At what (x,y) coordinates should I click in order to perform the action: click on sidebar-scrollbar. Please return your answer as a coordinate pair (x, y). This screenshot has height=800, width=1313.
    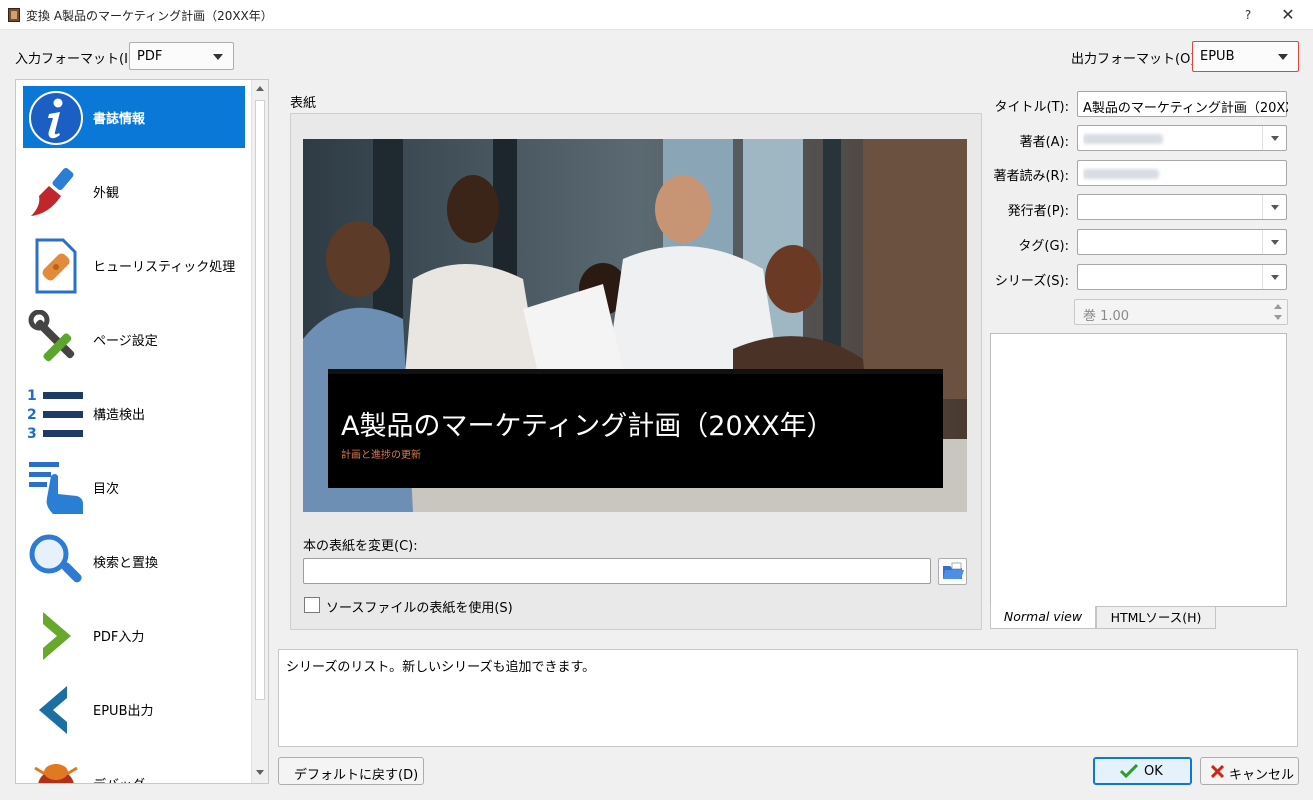
    Looking at the image, I should click on (259, 431).